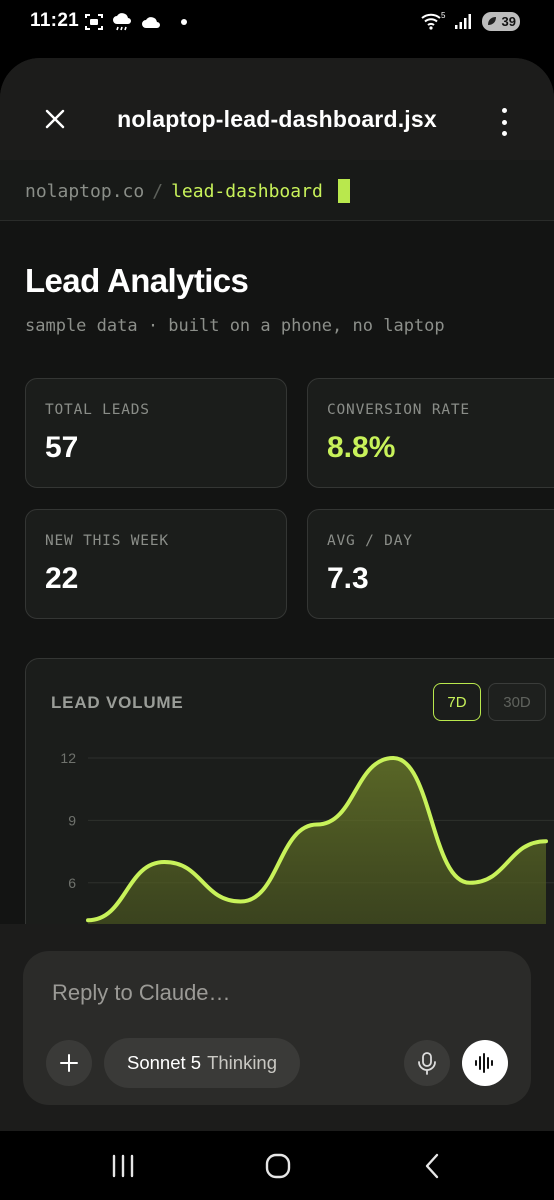 The height and width of the screenshot is (1200, 554). I want to click on add-attachment-button, so click(69, 1063).